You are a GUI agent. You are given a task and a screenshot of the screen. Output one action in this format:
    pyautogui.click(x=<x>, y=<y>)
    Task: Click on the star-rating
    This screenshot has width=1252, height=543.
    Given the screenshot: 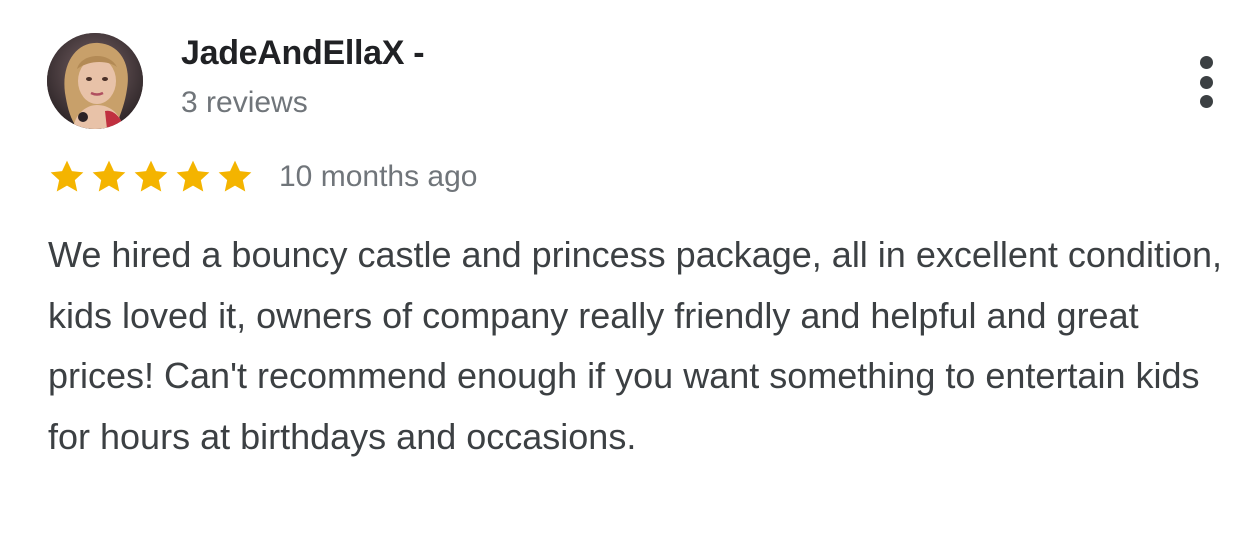 What is the action you would take?
    pyautogui.click(x=151, y=177)
    